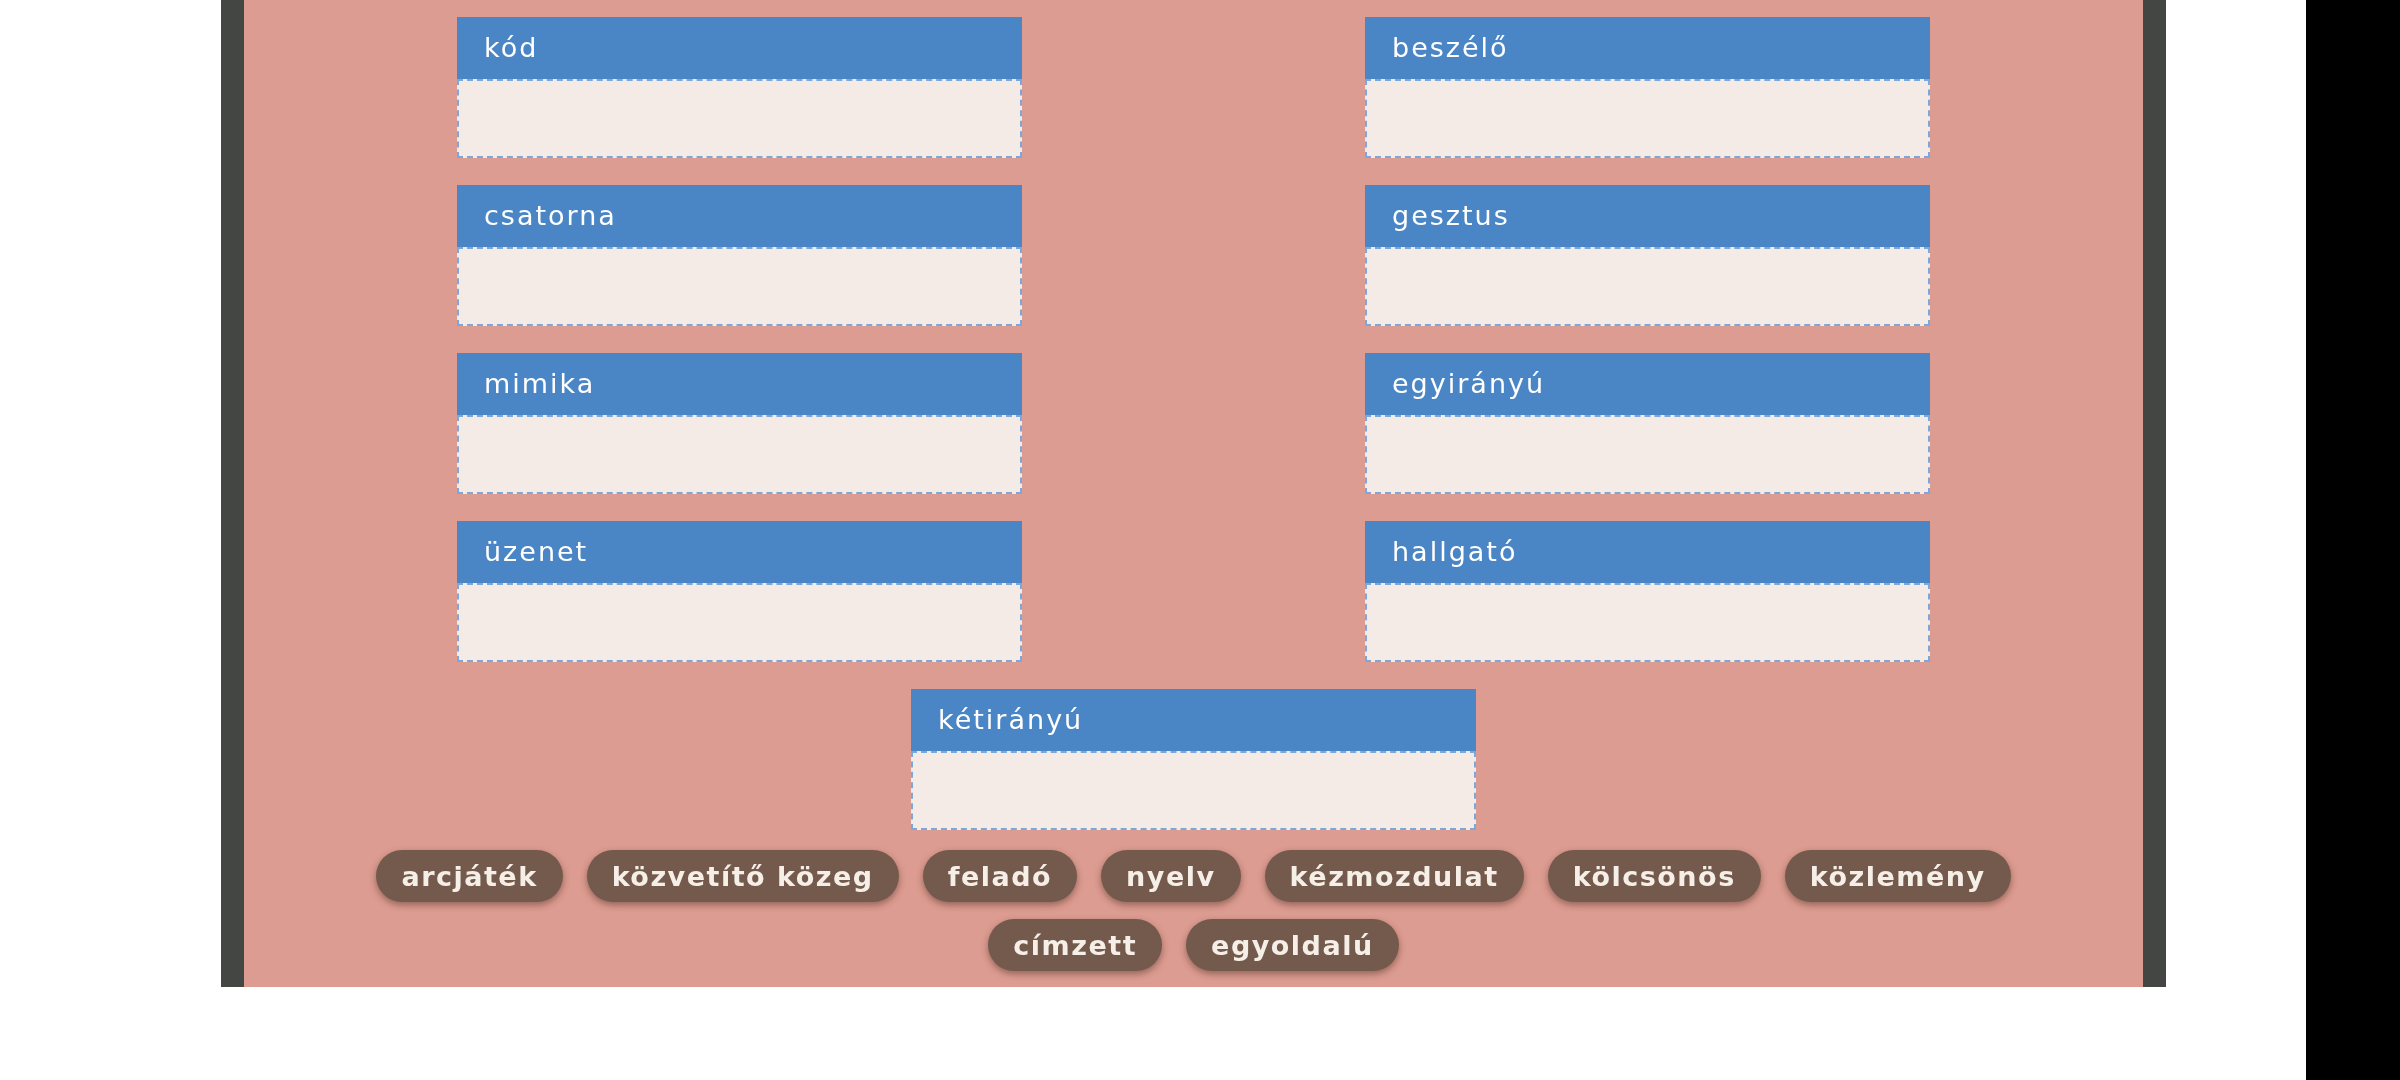 The width and height of the screenshot is (2400, 1080). Describe the element at coordinates (469, 876) in the screenshot. I see `word-chip: arcjáték` at that location.